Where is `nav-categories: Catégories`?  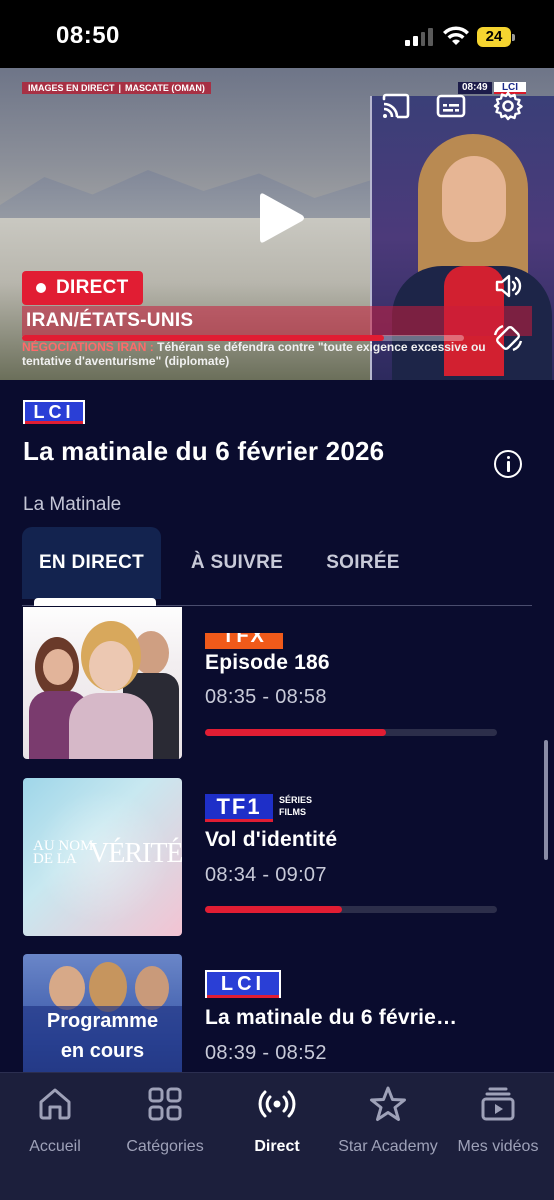 nav-categories: Catégories is located at coordinates (165, 1120).